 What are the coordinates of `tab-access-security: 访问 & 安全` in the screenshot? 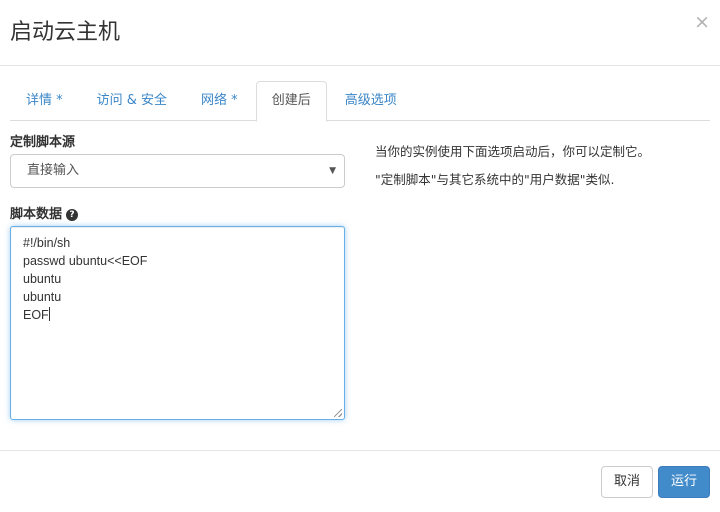 It's located at (132, 101).